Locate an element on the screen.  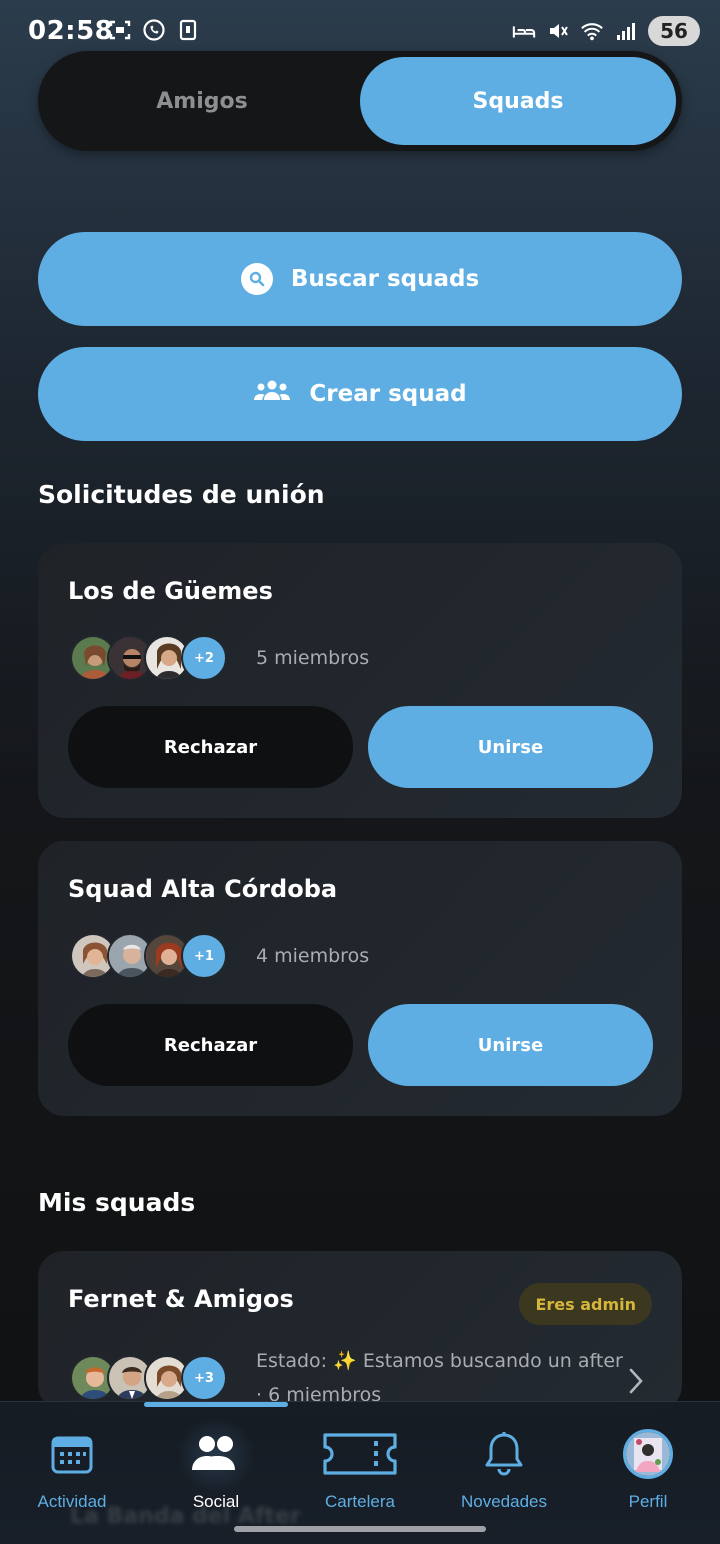
nav-perfil: Perfil is located at coordinates (648, 1475).